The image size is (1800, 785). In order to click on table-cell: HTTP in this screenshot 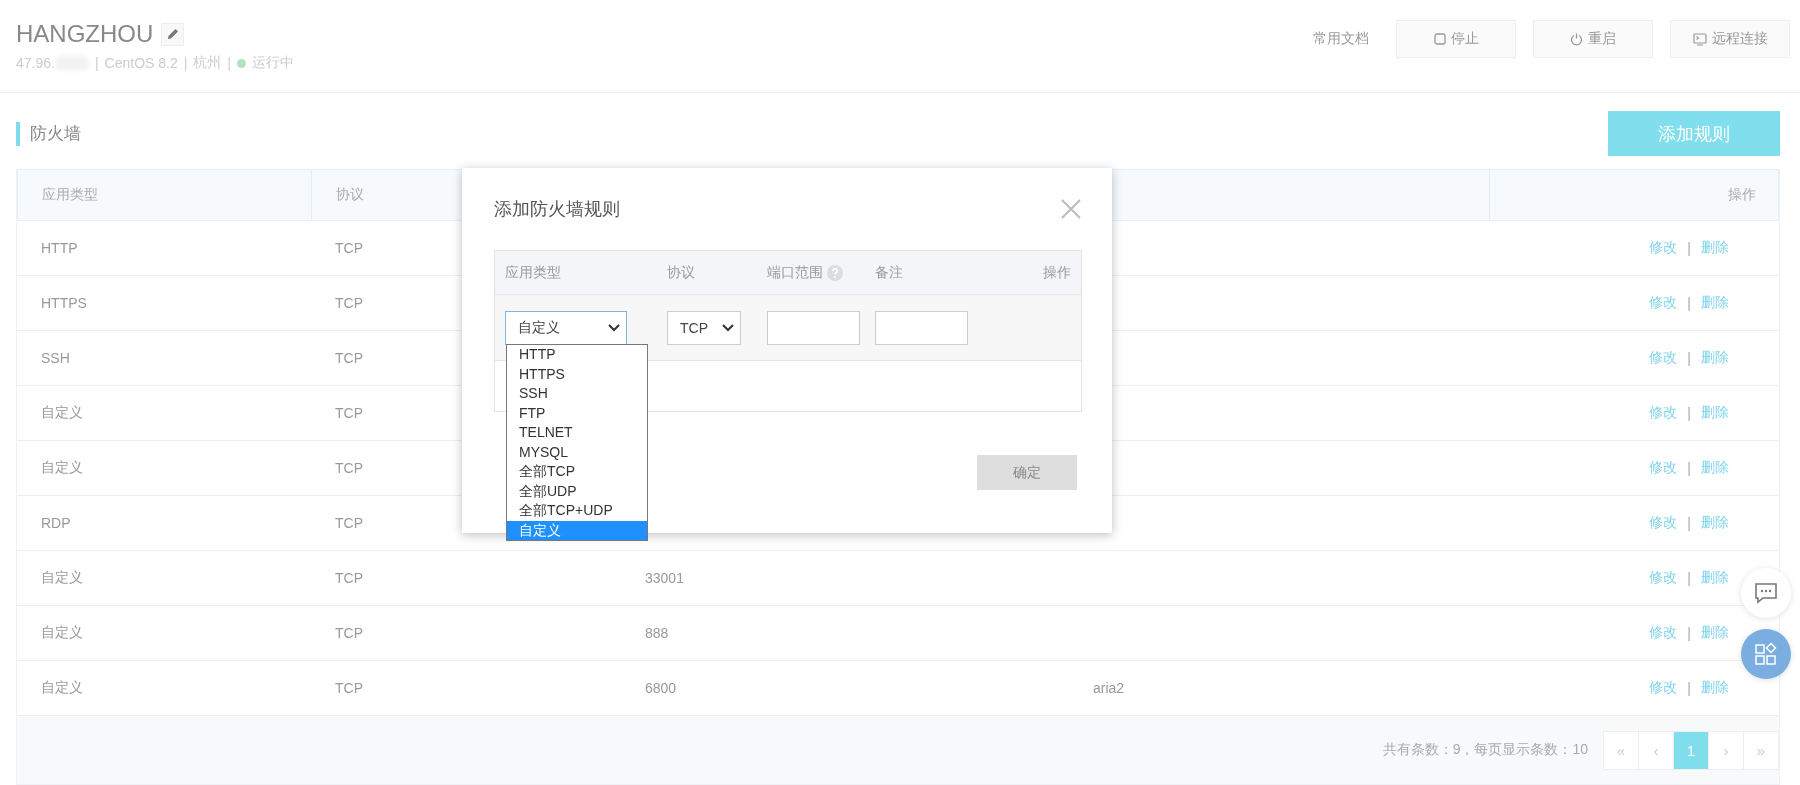, I will do `click(59, 248)`.